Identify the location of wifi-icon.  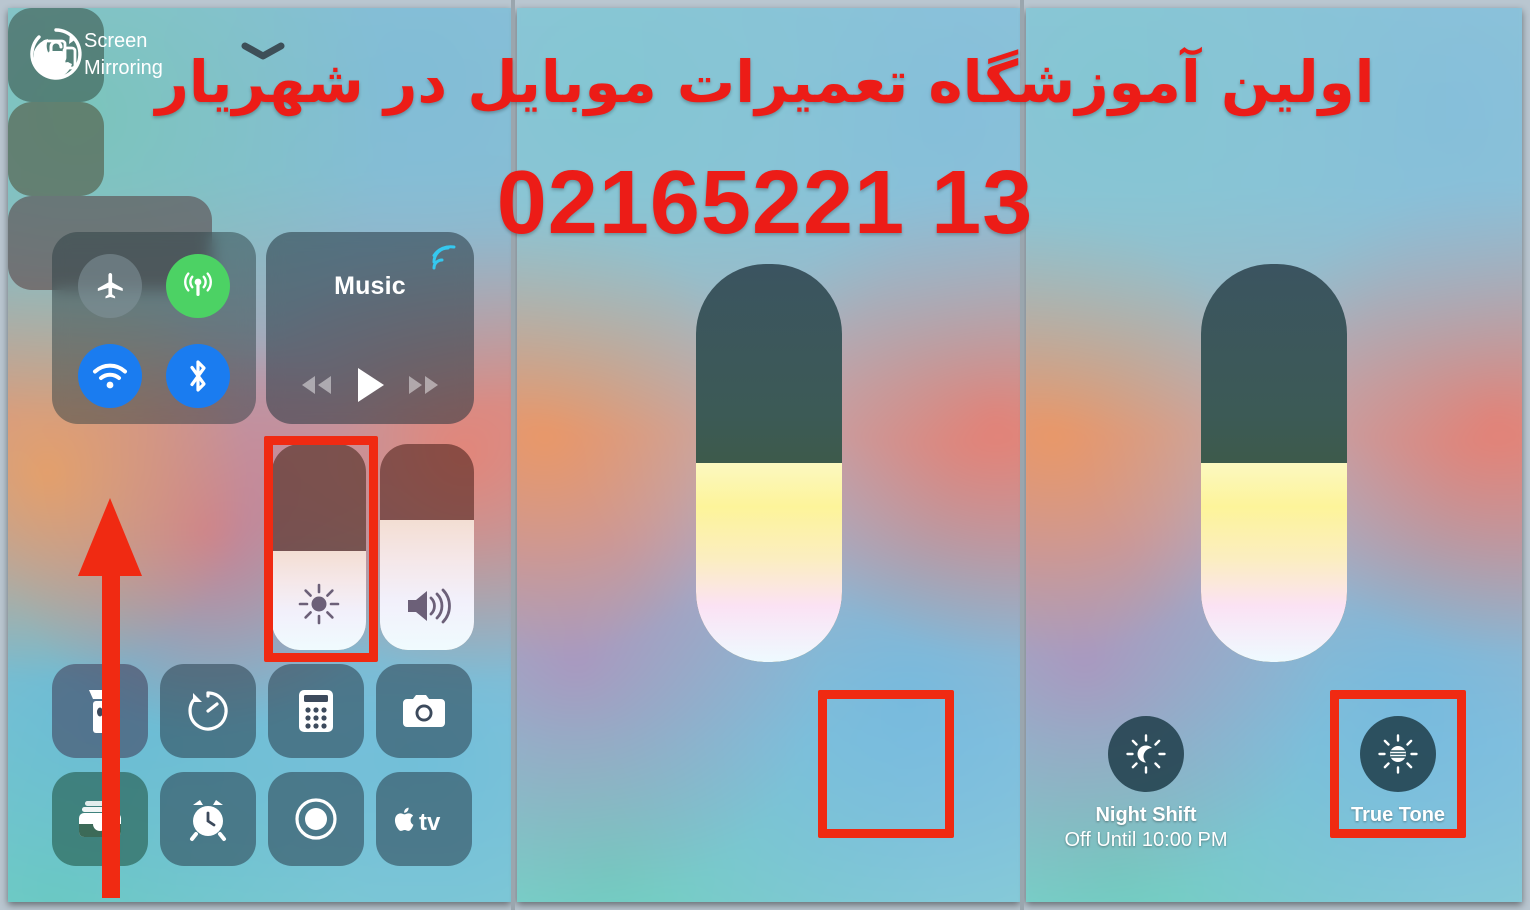
(110, 376).